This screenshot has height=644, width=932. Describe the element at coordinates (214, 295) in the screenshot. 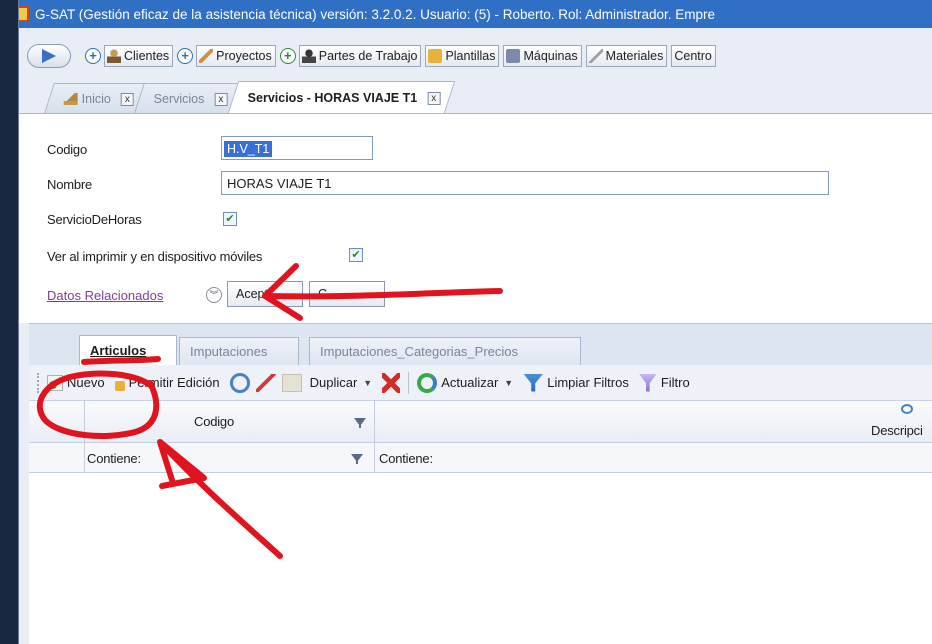

I see `expand-chevron-icon: ︾` at that location.